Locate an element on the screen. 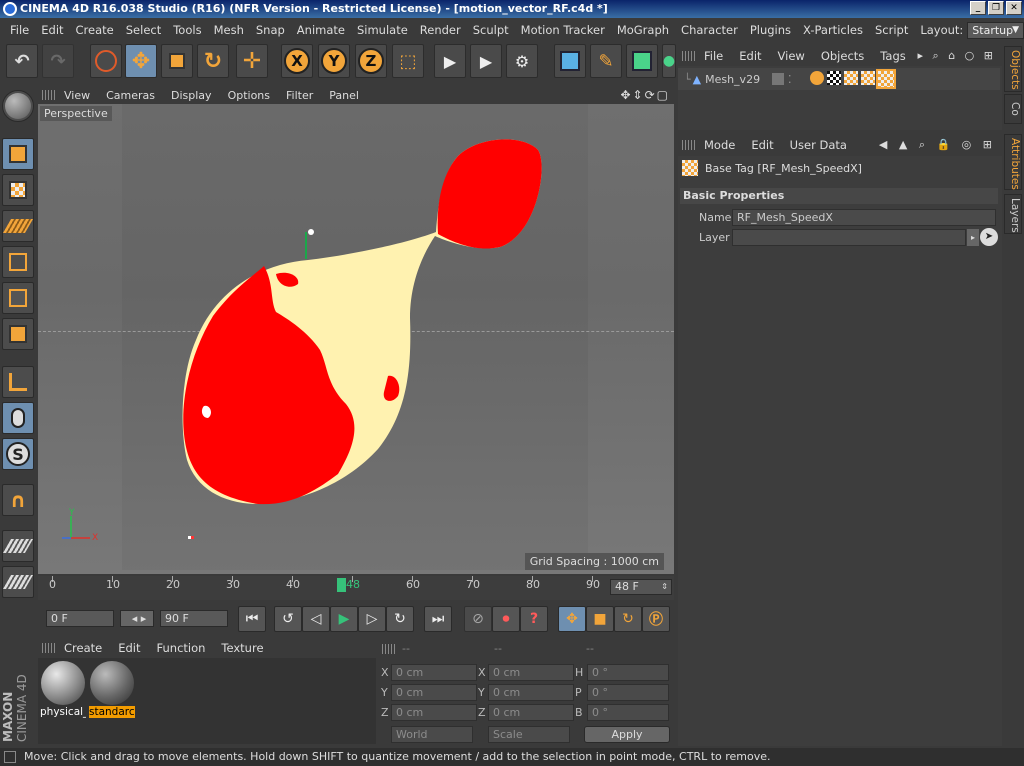  model-mode-button is located at coordinates (18, 154).